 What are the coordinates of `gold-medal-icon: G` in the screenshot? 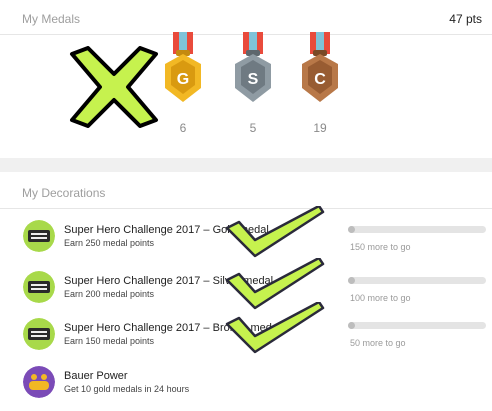 It's located at (183, 67).